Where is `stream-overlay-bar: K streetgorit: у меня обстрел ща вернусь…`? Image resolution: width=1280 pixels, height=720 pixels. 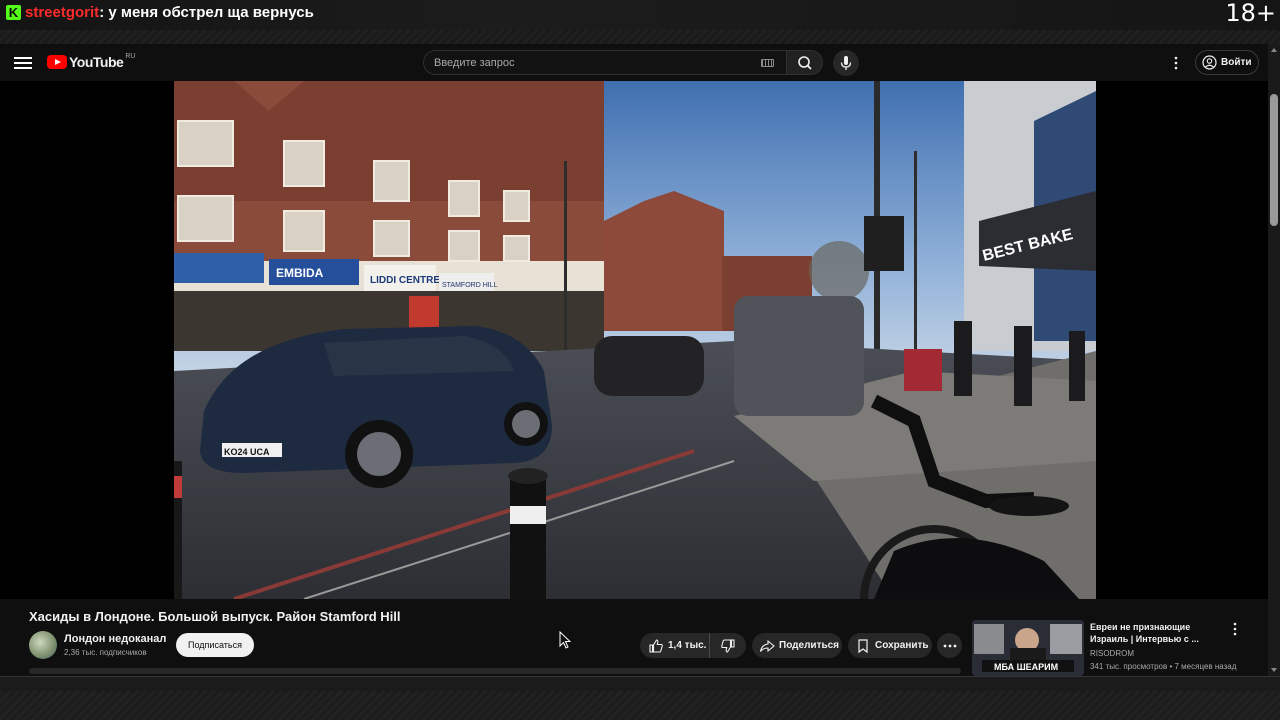
stream-overlay-bar: K streetgorit: у меня обстрел ща вернусь… is located at coordinates (640, 22).